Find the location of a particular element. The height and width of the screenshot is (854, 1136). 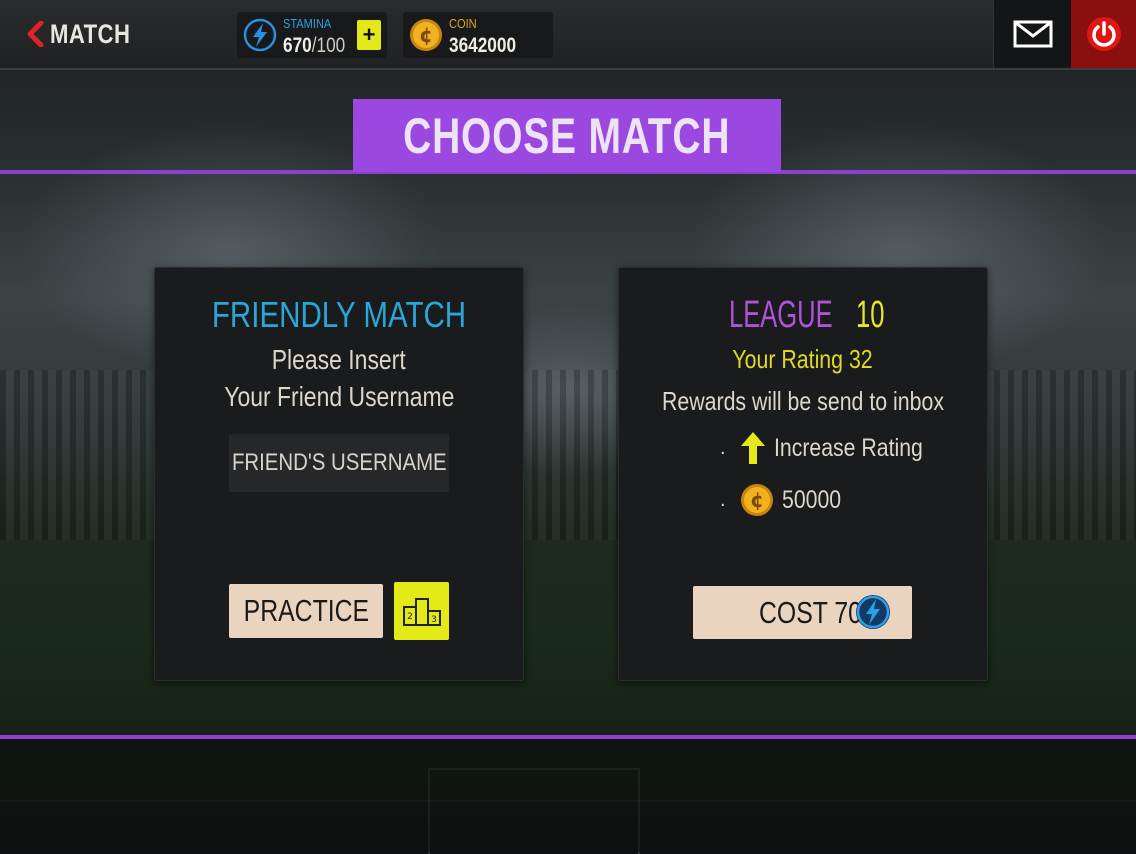

title-tab: CHOOSE MATCH is located at coordinates (567, 135).